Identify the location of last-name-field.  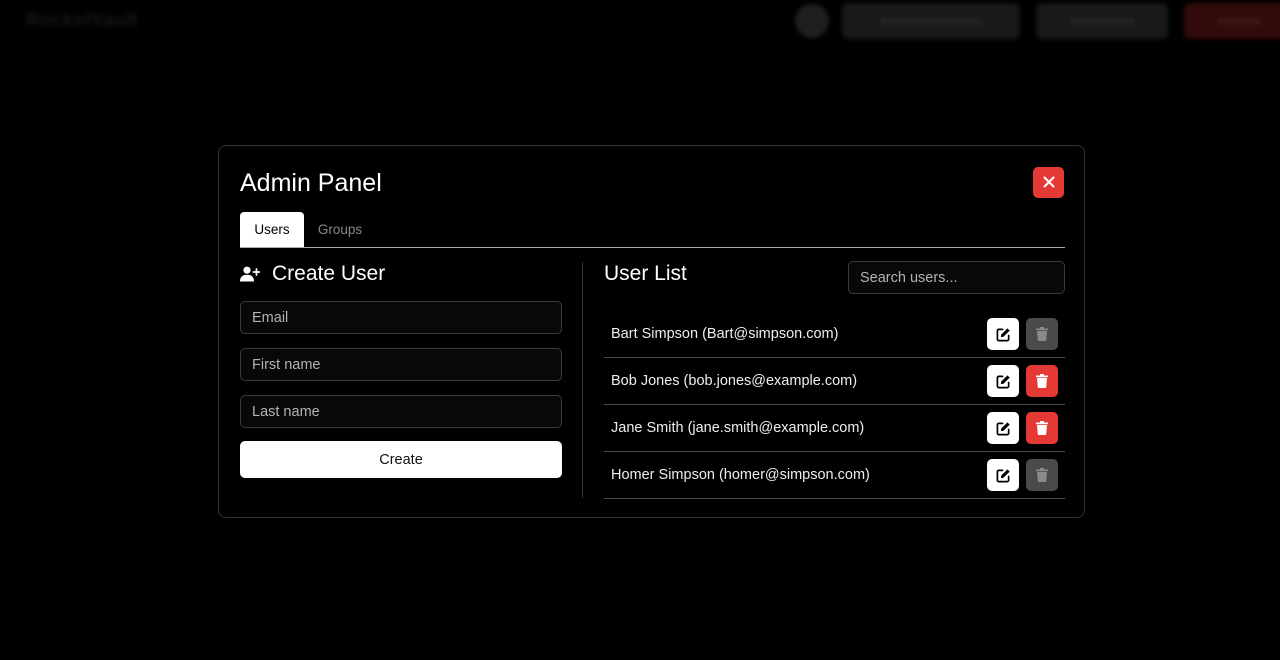
(401, 411).